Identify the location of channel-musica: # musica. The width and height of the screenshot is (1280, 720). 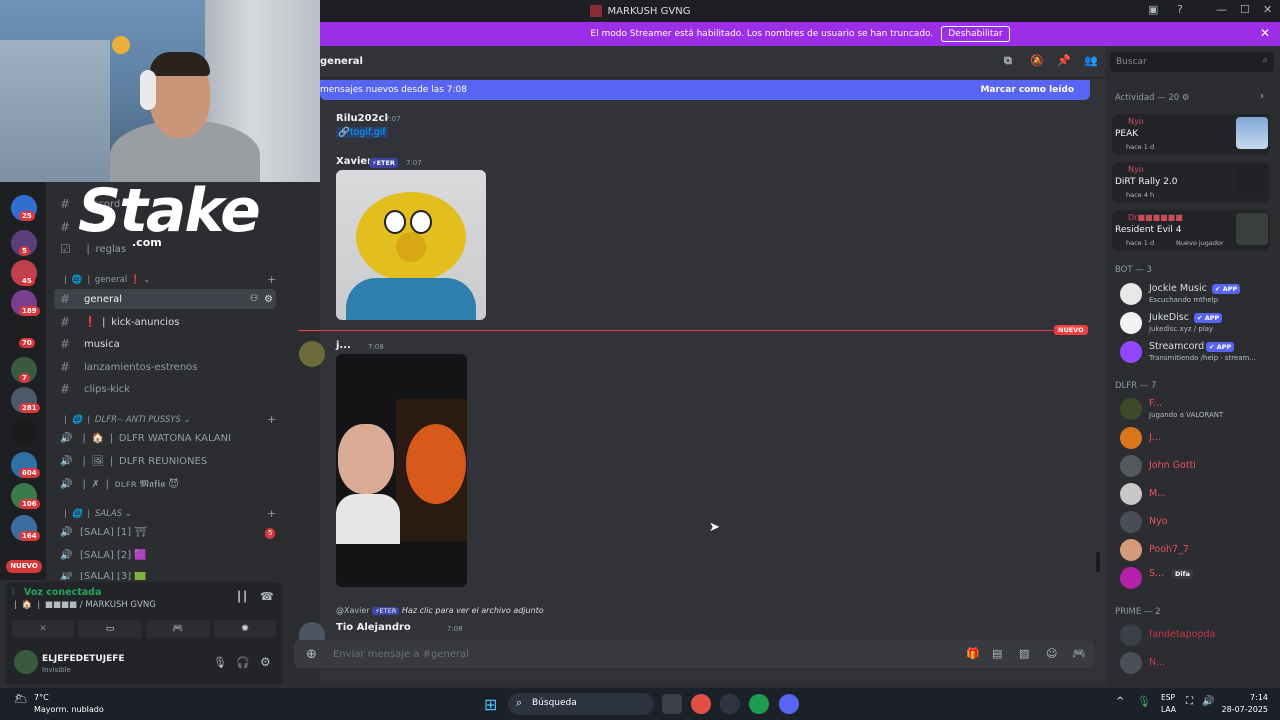
(90, 344).